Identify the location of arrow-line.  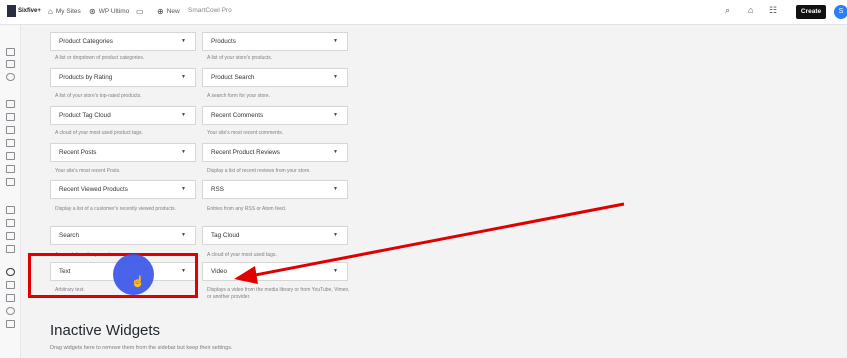
(437, 240).